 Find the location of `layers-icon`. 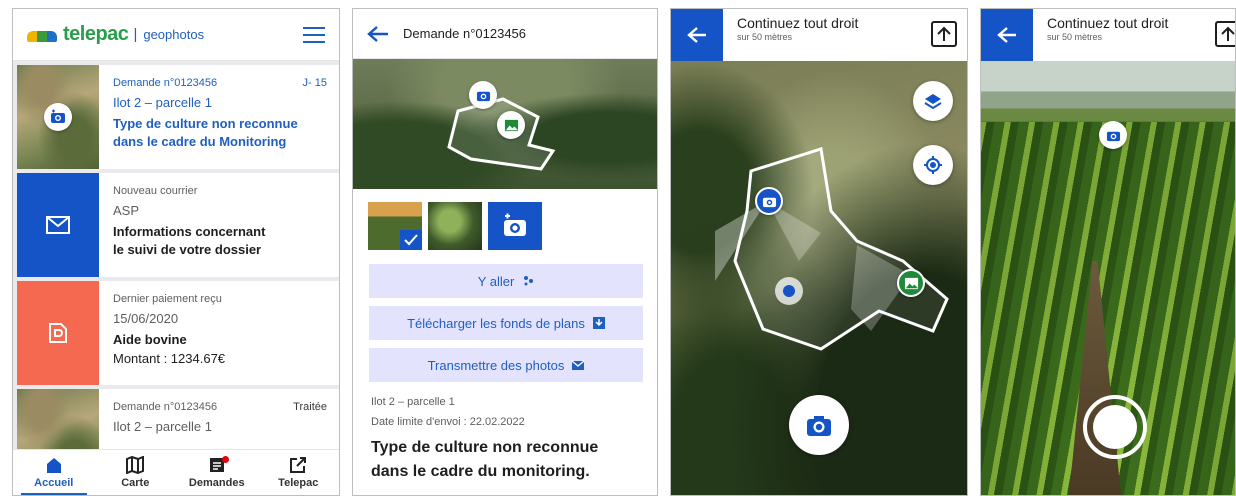

layers-icon is located at coordinates (933, 102).